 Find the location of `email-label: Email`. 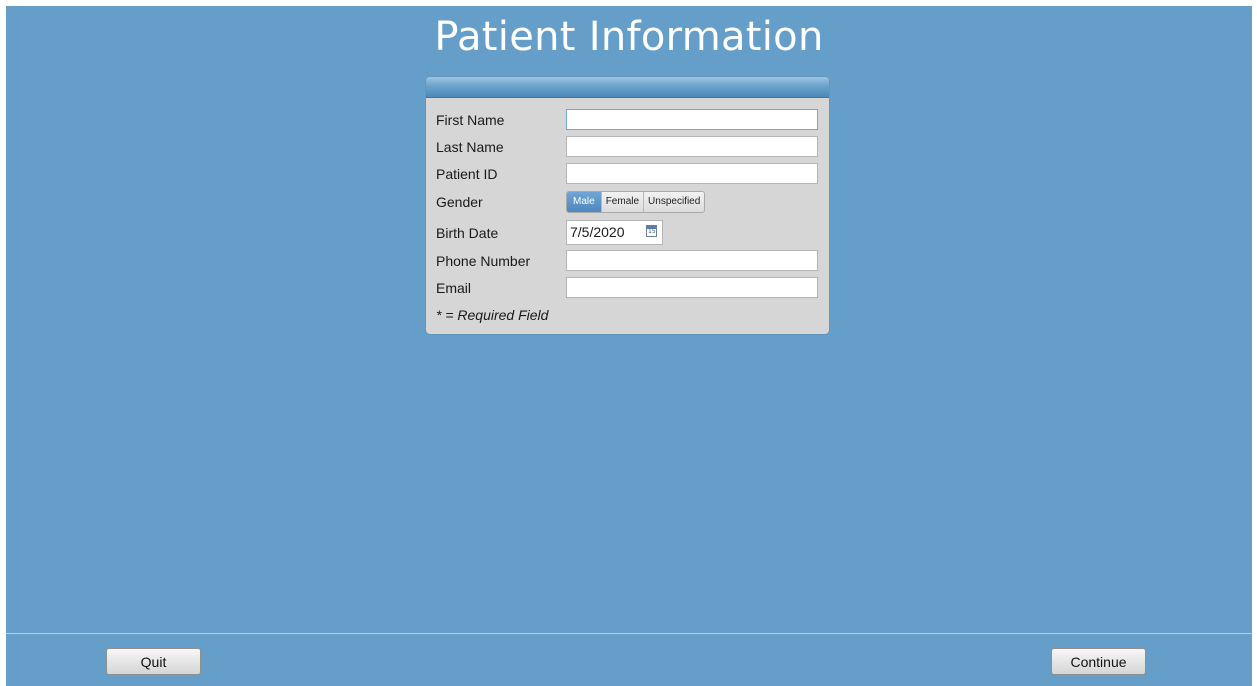

email-label: Email is located at coordinates (454, 288).